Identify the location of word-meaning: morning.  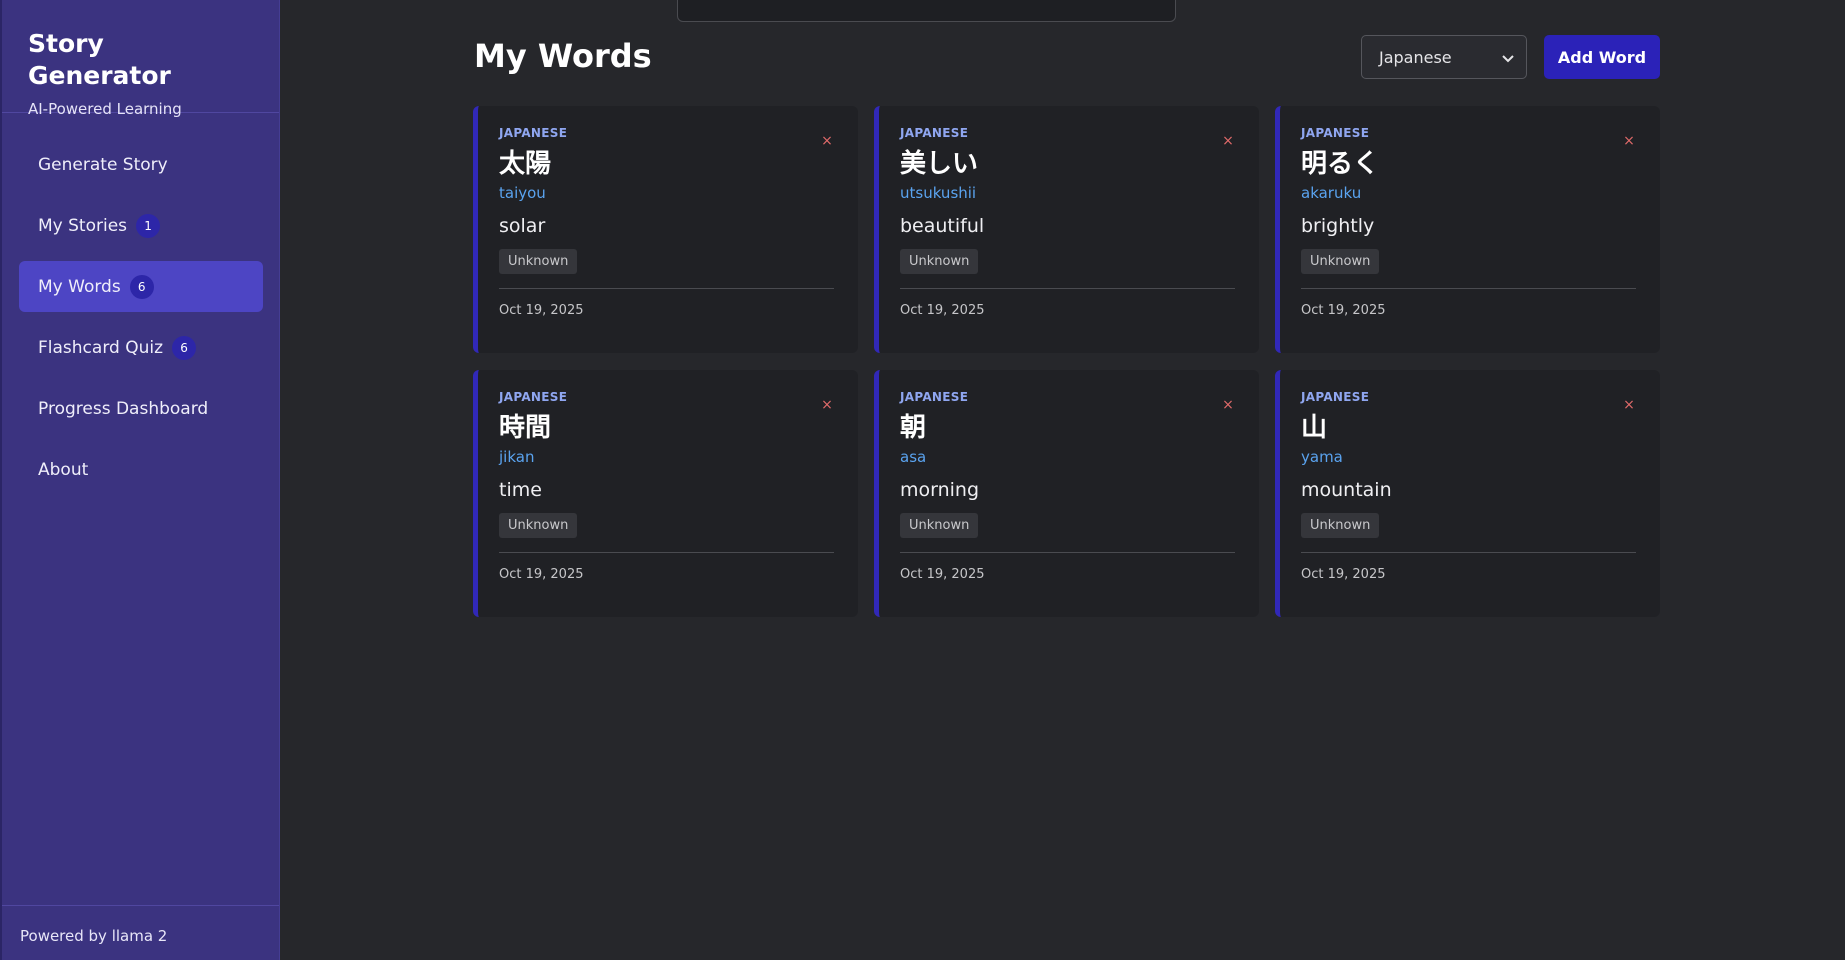
(940, 490).